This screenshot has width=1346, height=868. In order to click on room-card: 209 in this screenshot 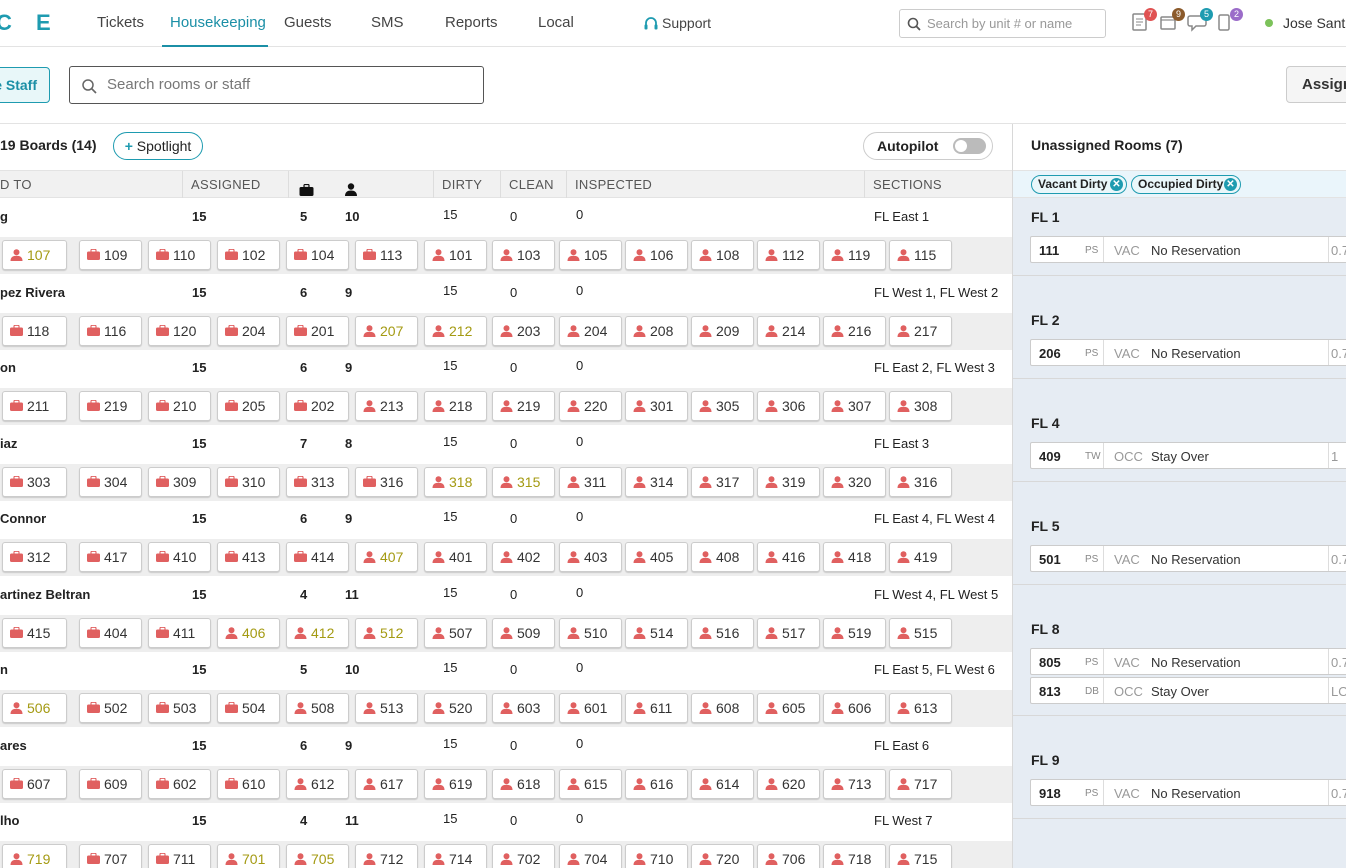, I will do `click(722, 331)`.